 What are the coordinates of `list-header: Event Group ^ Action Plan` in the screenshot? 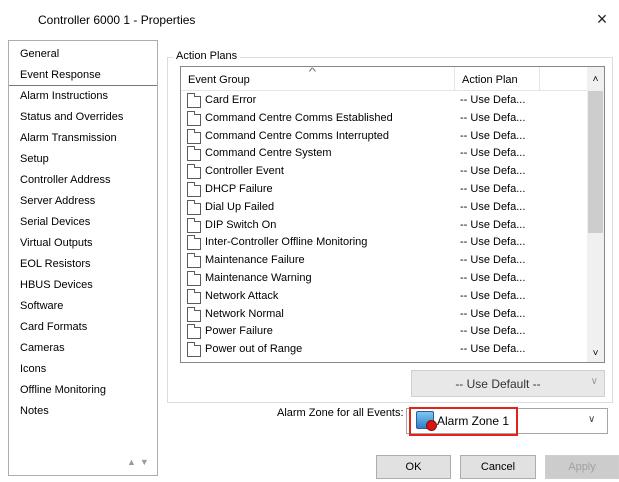 It's located at (392, 79).